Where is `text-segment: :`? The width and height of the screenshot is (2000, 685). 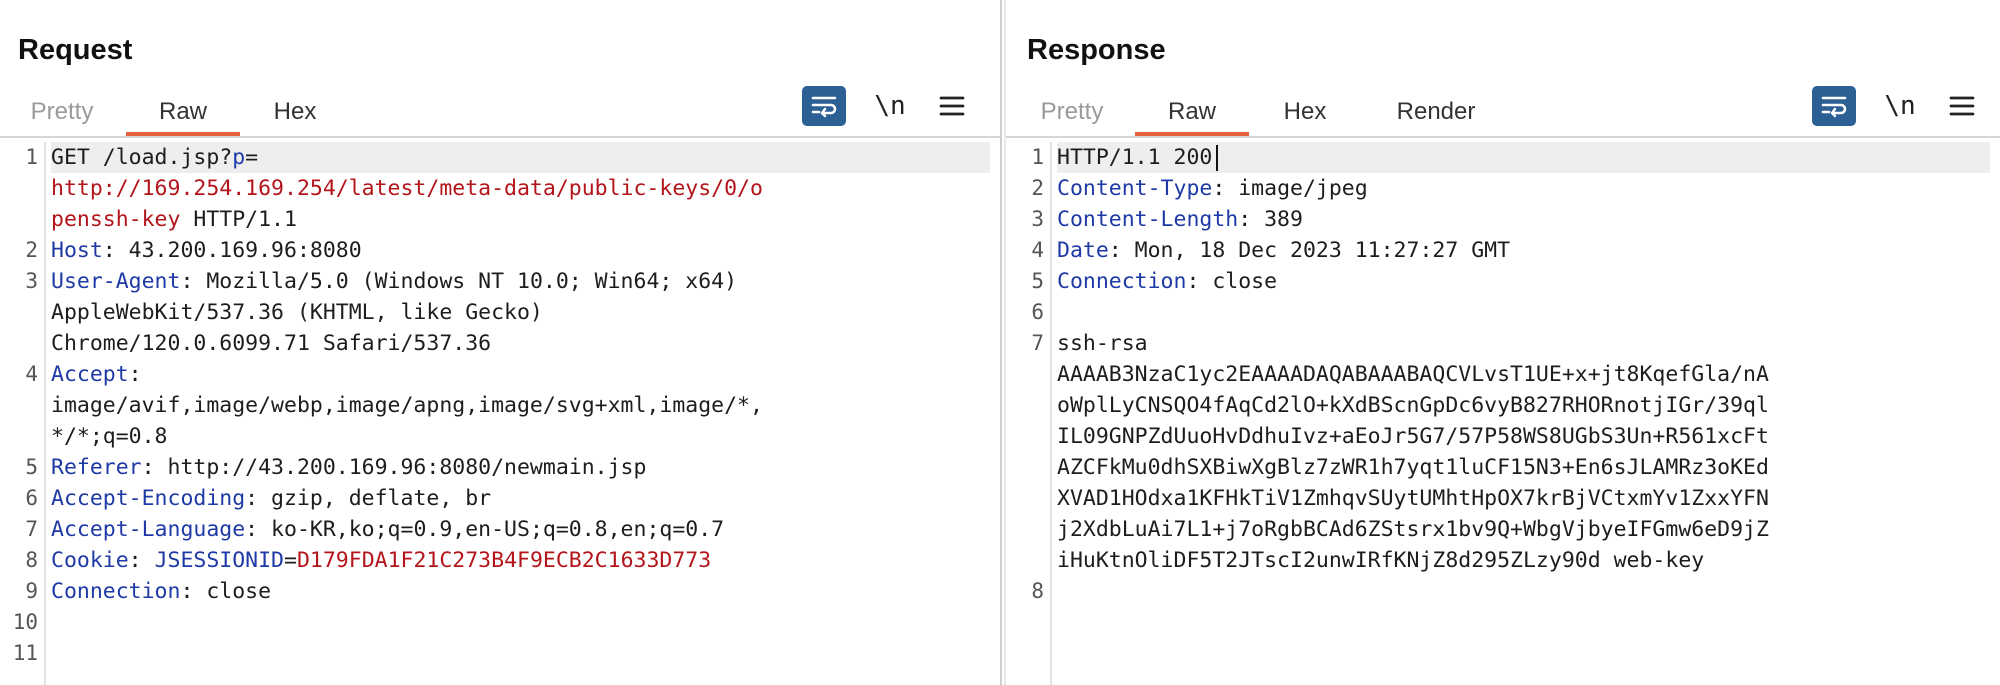 text-segment: : is located at coordinates (135, 374).